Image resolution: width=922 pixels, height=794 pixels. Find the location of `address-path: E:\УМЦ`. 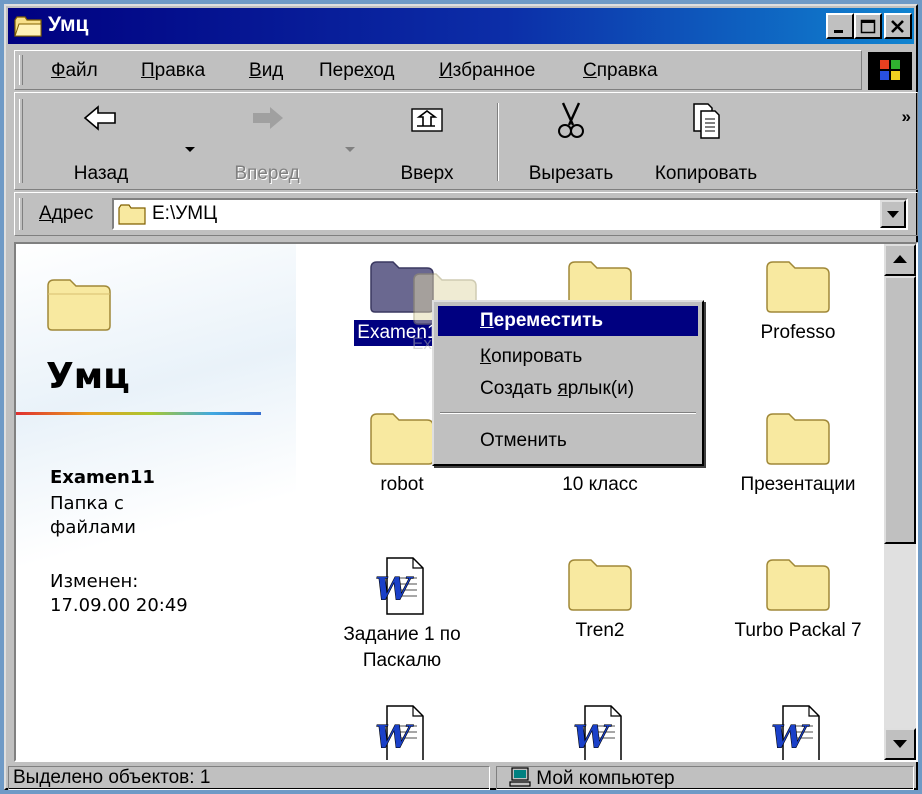

address-path: E:\УМЦ is located at coordinates (185, 213).